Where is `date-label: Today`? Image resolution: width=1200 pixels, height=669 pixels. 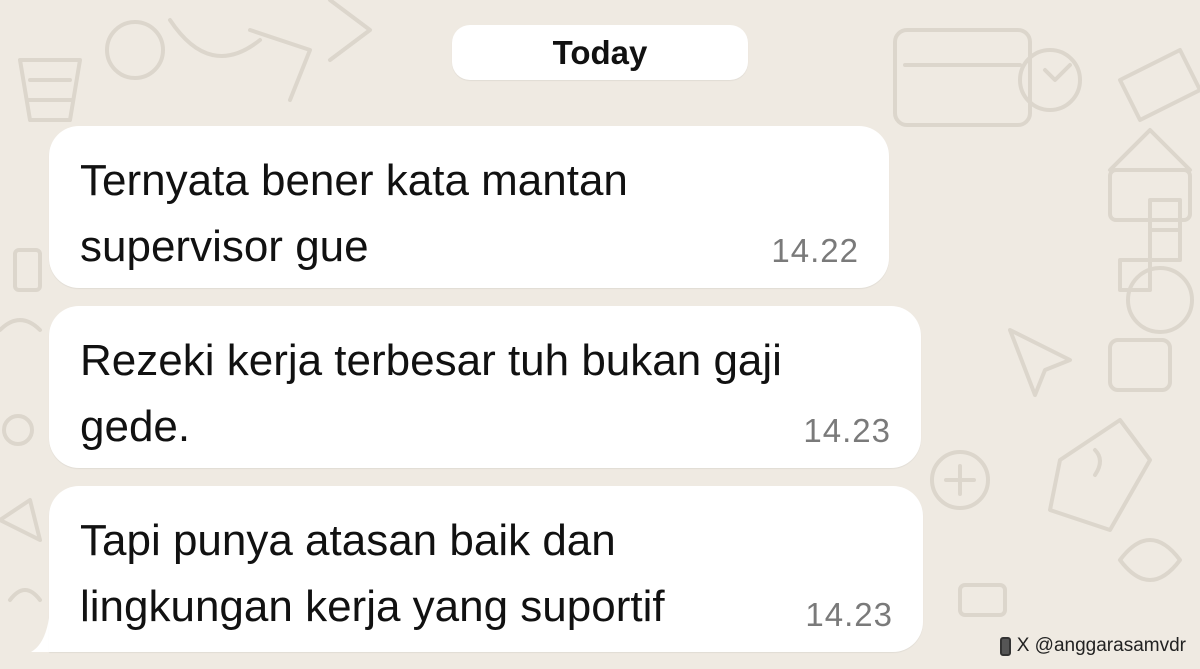 date-label: Today is located at coordinates (600, 52).